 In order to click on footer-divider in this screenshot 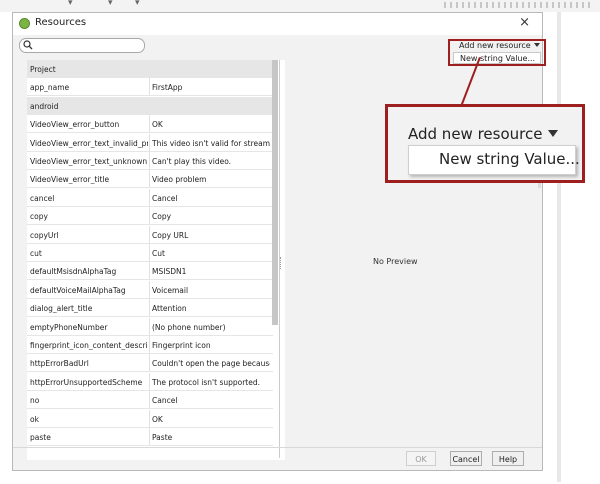, I will do `click(277, 447)`.